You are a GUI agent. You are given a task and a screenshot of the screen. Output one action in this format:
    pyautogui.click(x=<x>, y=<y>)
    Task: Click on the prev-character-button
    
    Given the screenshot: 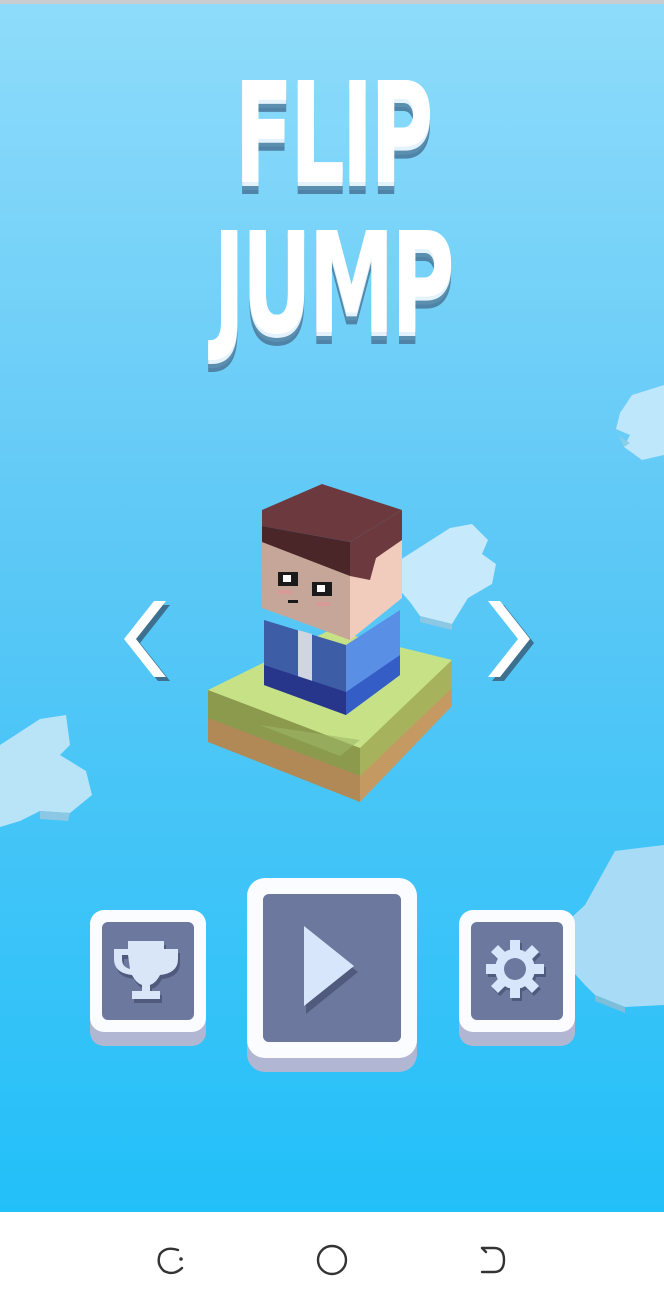 What is the action you would take?
    pyautogui.click(x=152, y=645)
    